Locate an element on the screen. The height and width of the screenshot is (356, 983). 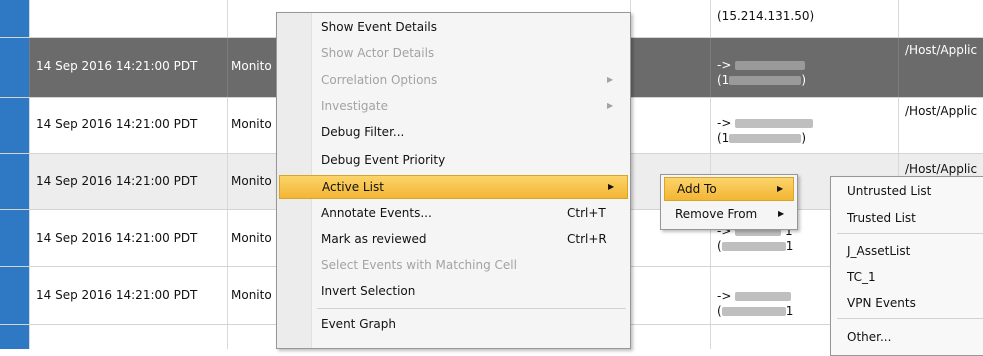
menu-item-untrusted-list: Untrusted List is located at coordinates (907, 191).